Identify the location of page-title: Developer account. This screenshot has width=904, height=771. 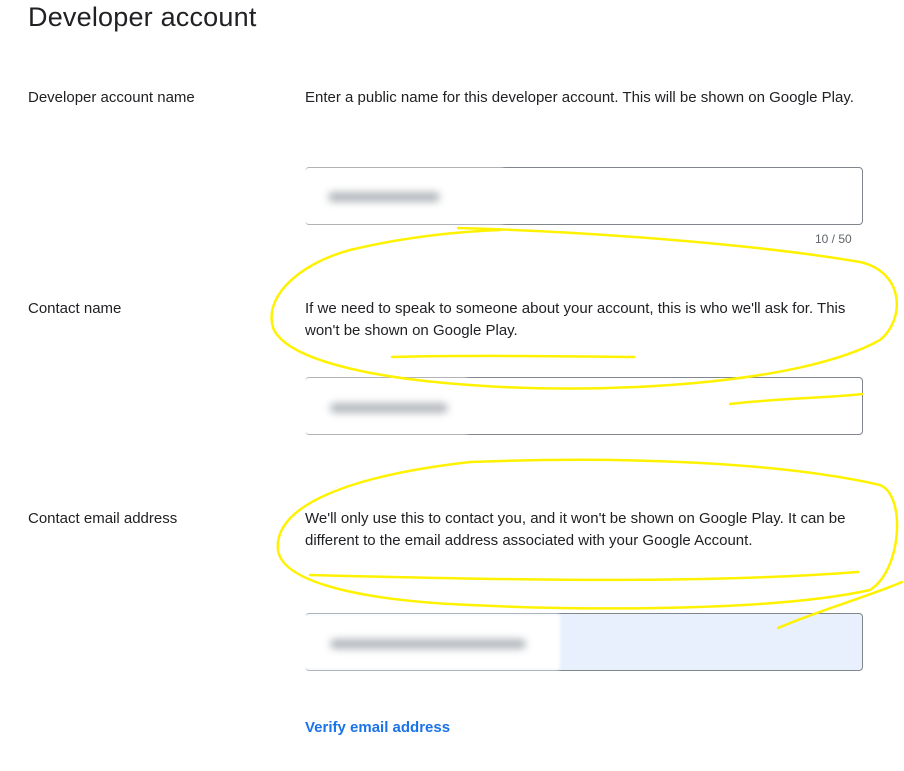
(142, 17).